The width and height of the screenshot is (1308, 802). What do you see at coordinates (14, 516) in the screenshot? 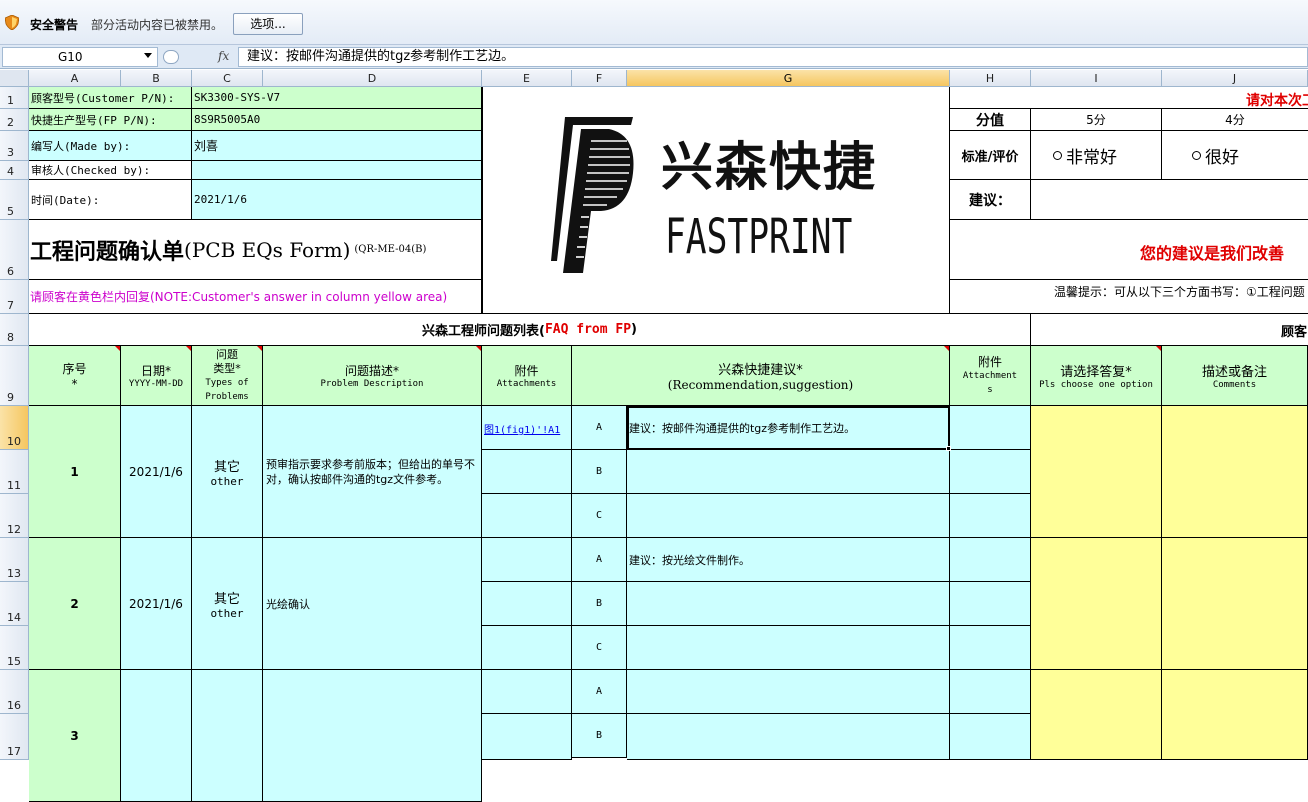
I see `row-header-12: 12` at bounding box center [14, 516].